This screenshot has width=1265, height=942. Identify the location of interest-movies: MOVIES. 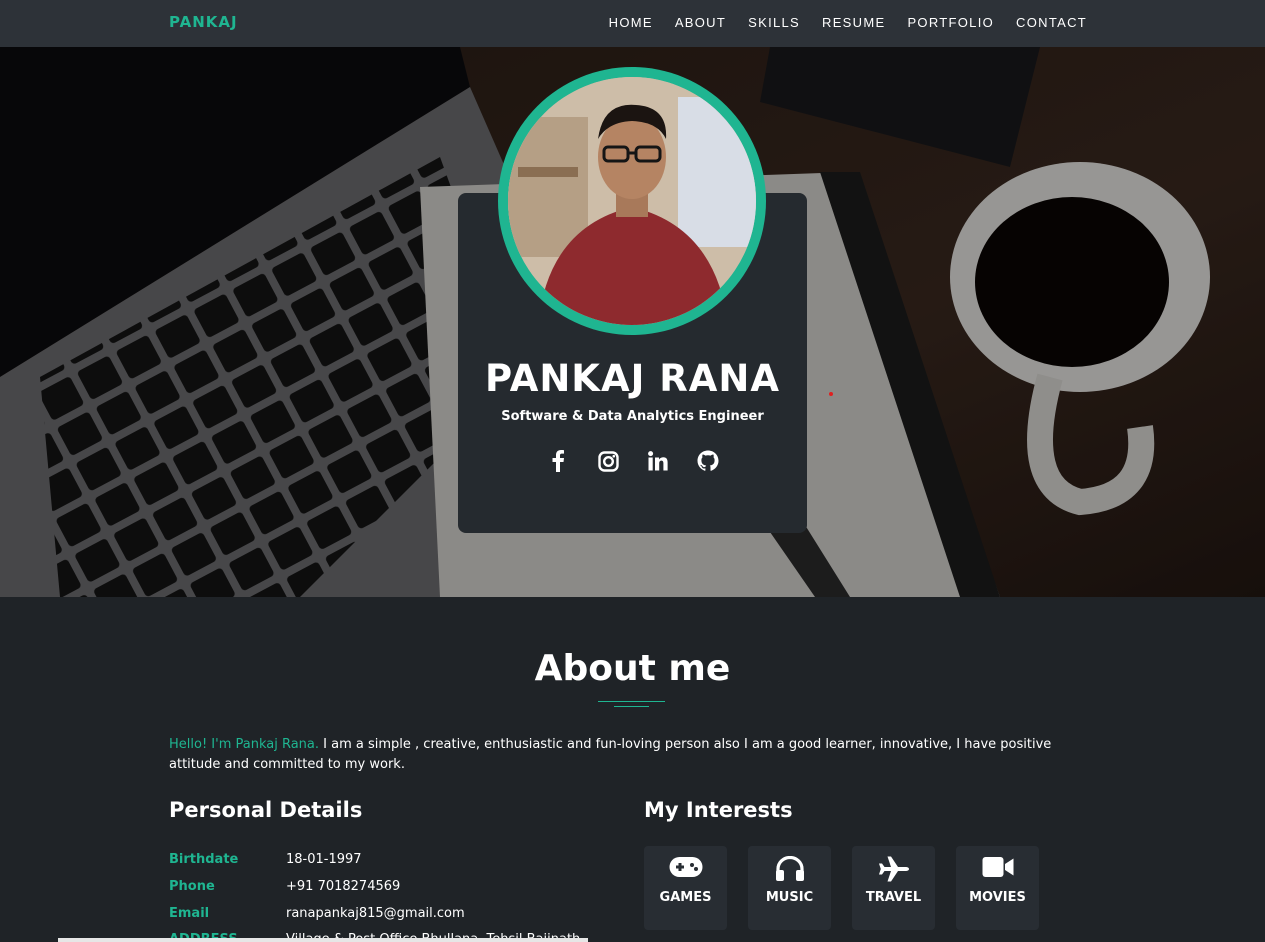
(997, 888).